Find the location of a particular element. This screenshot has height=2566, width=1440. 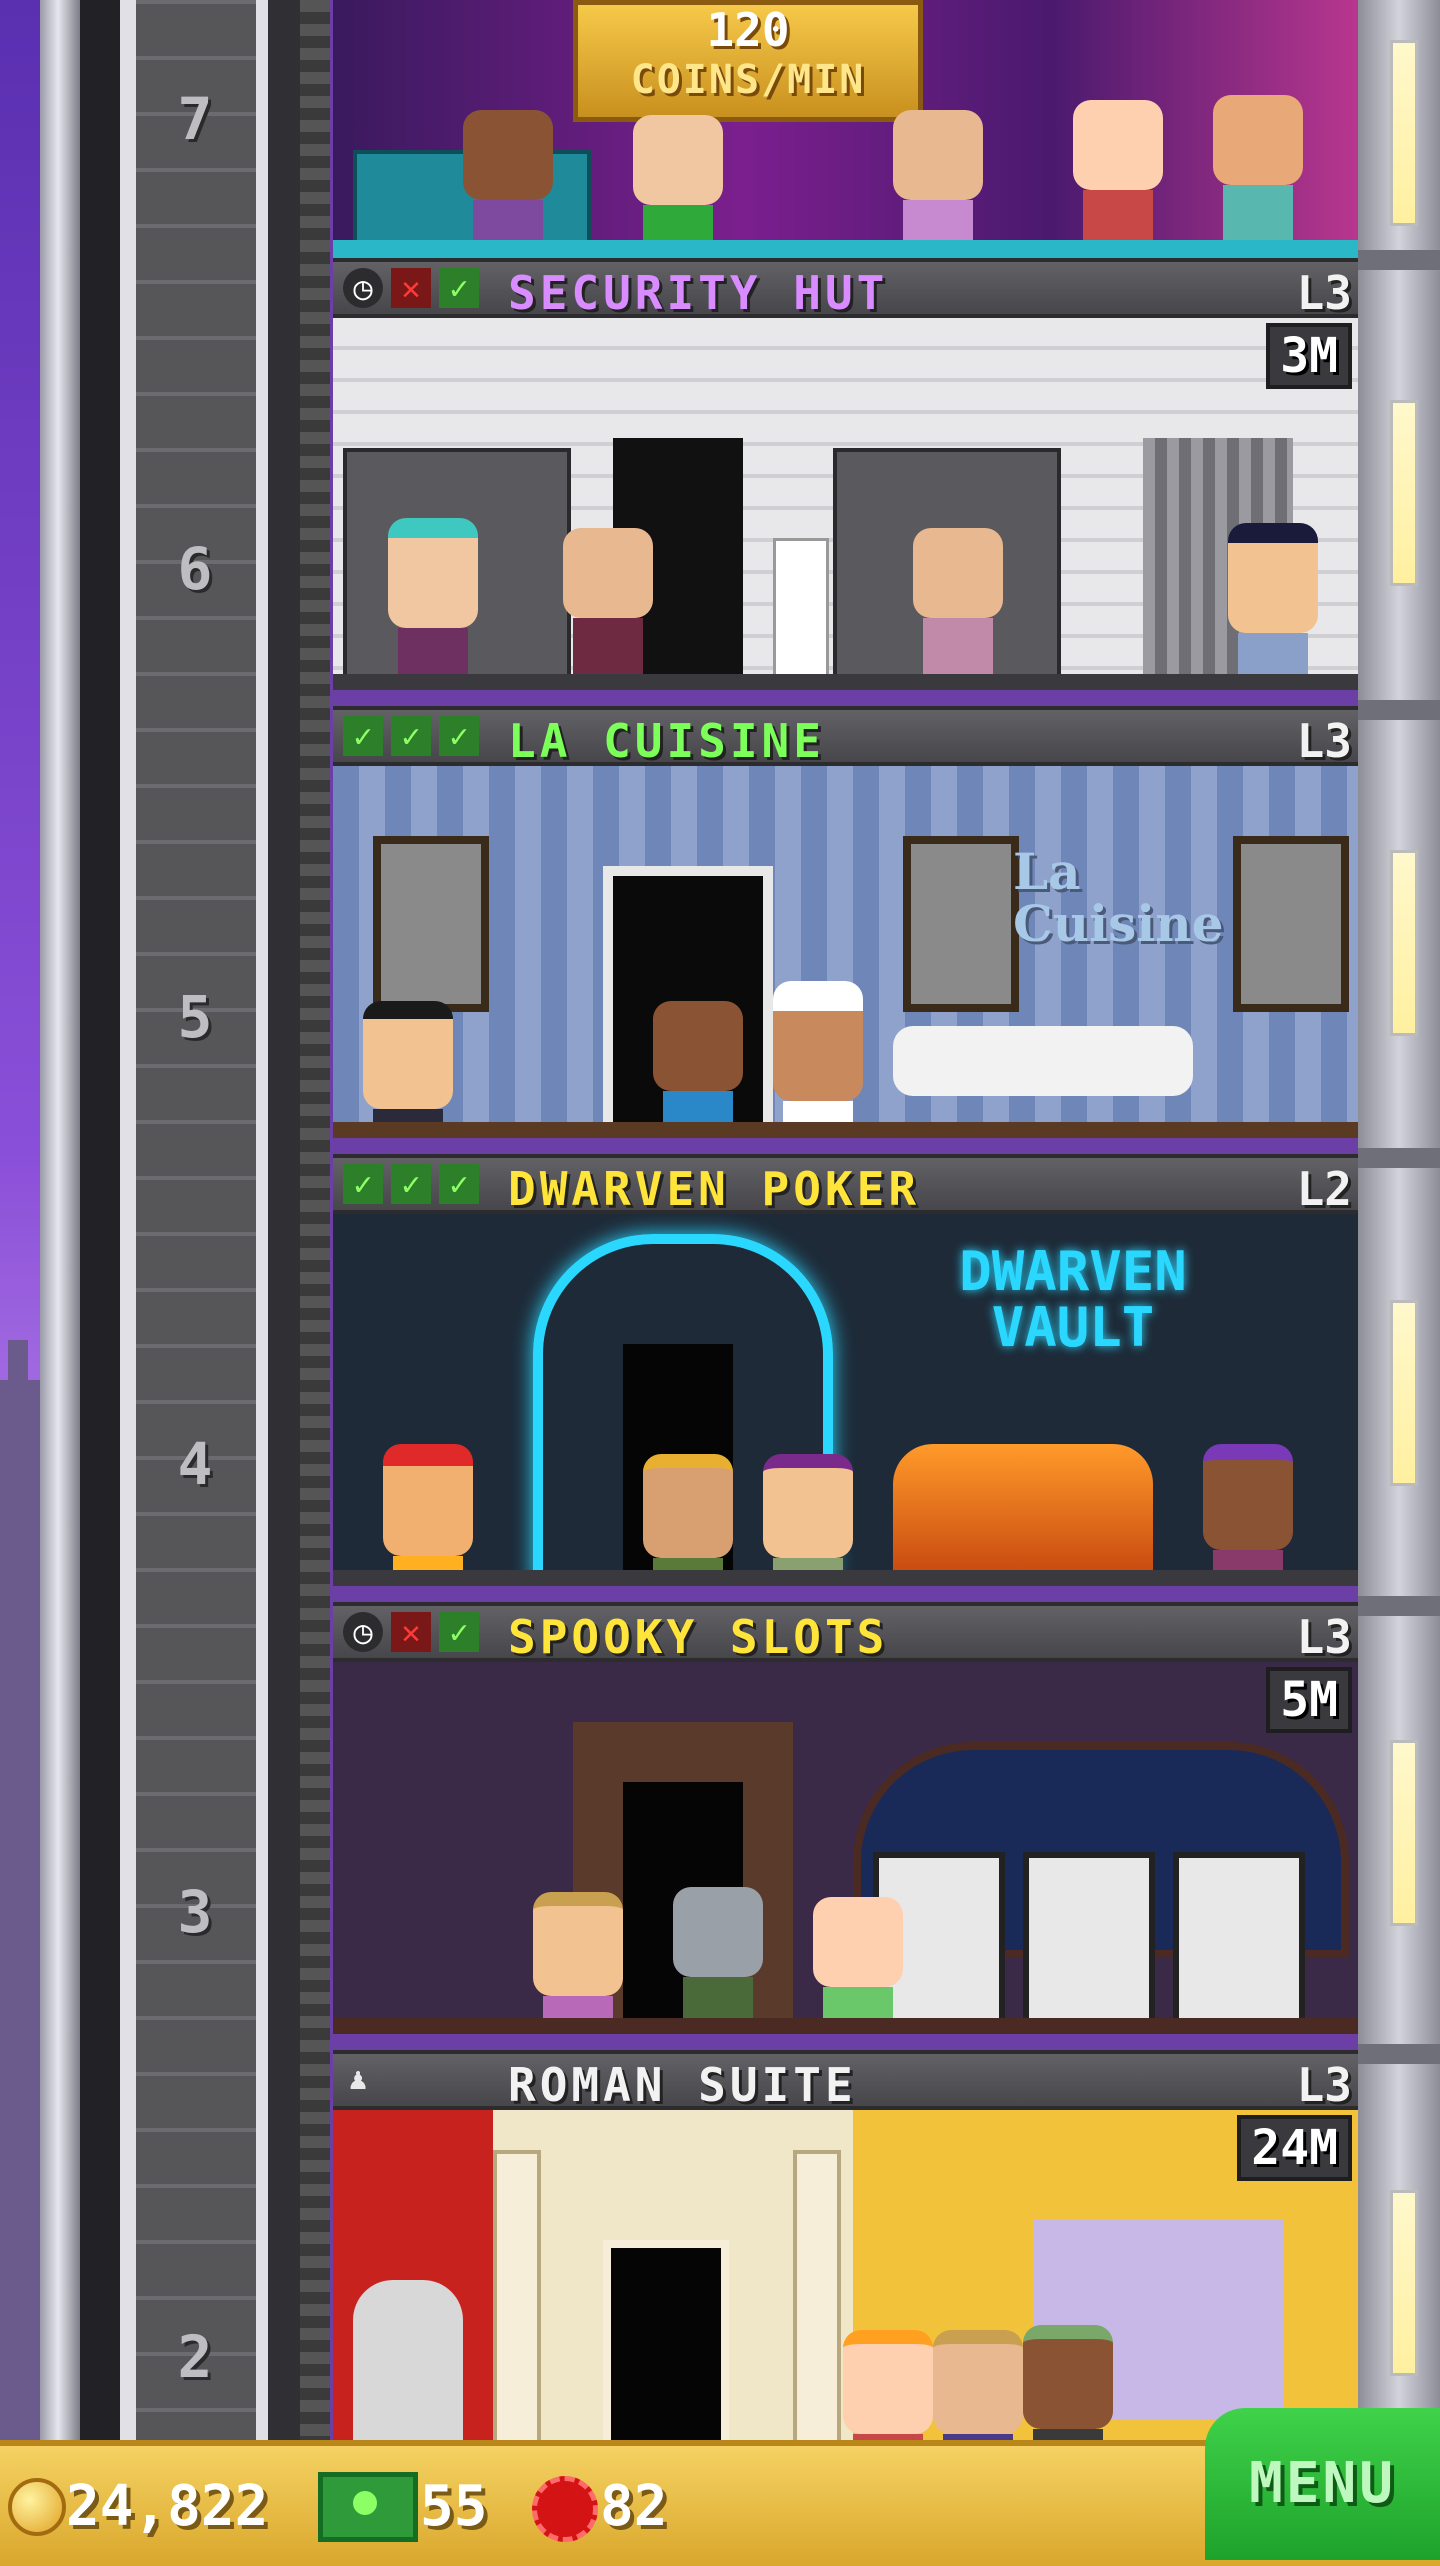

floor-number-5: 5 is located at coordinates (195, 1017).